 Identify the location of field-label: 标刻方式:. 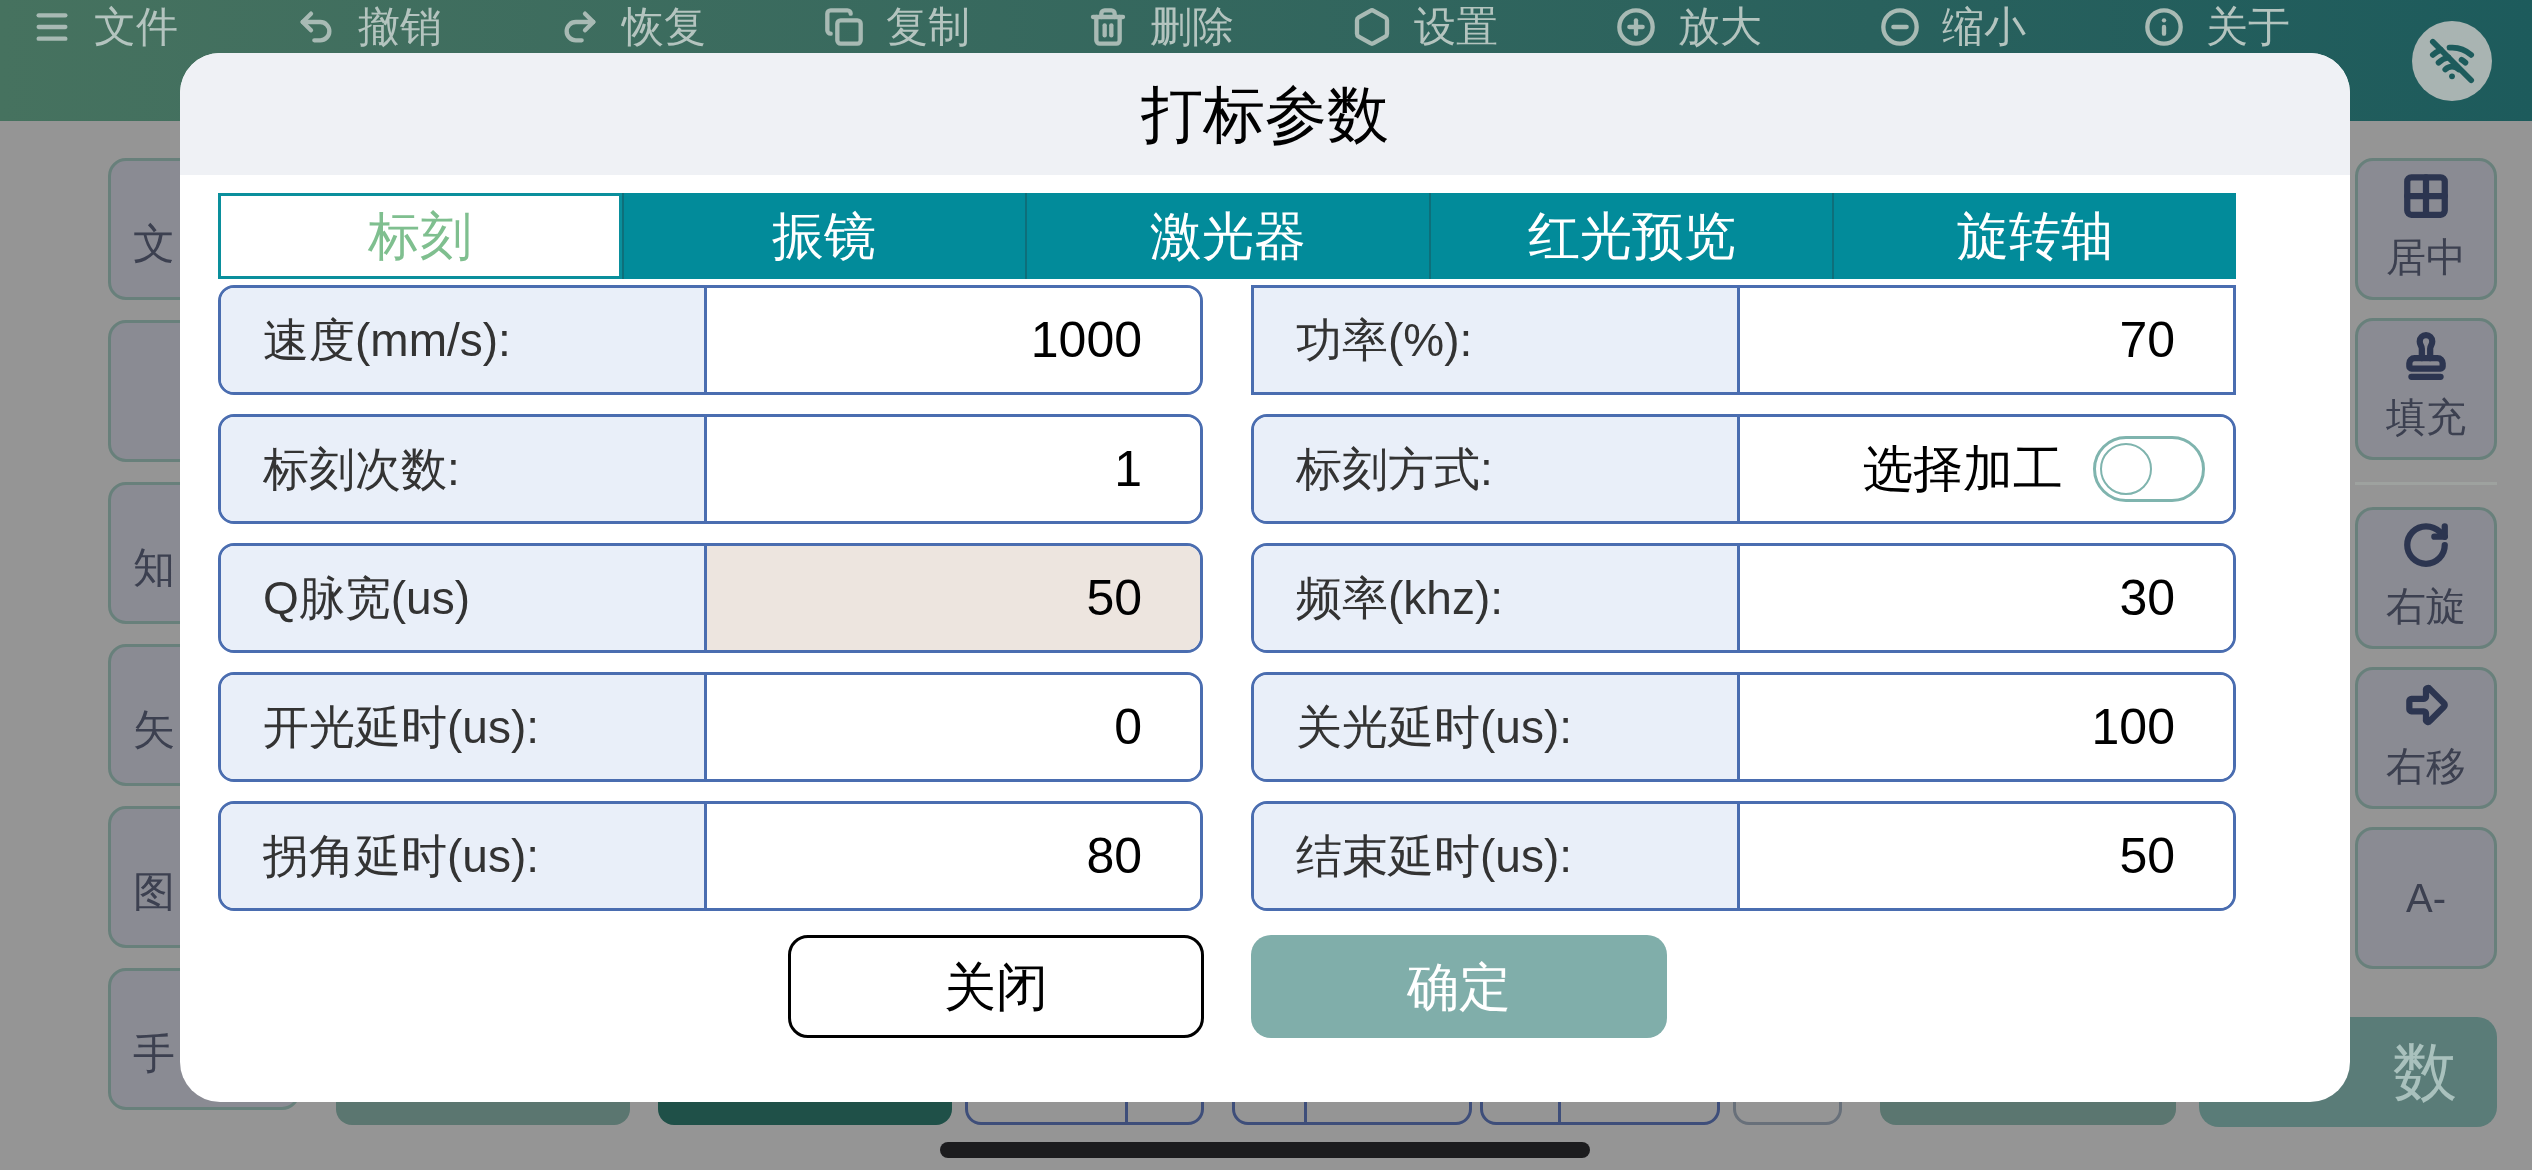
(1497, 469).